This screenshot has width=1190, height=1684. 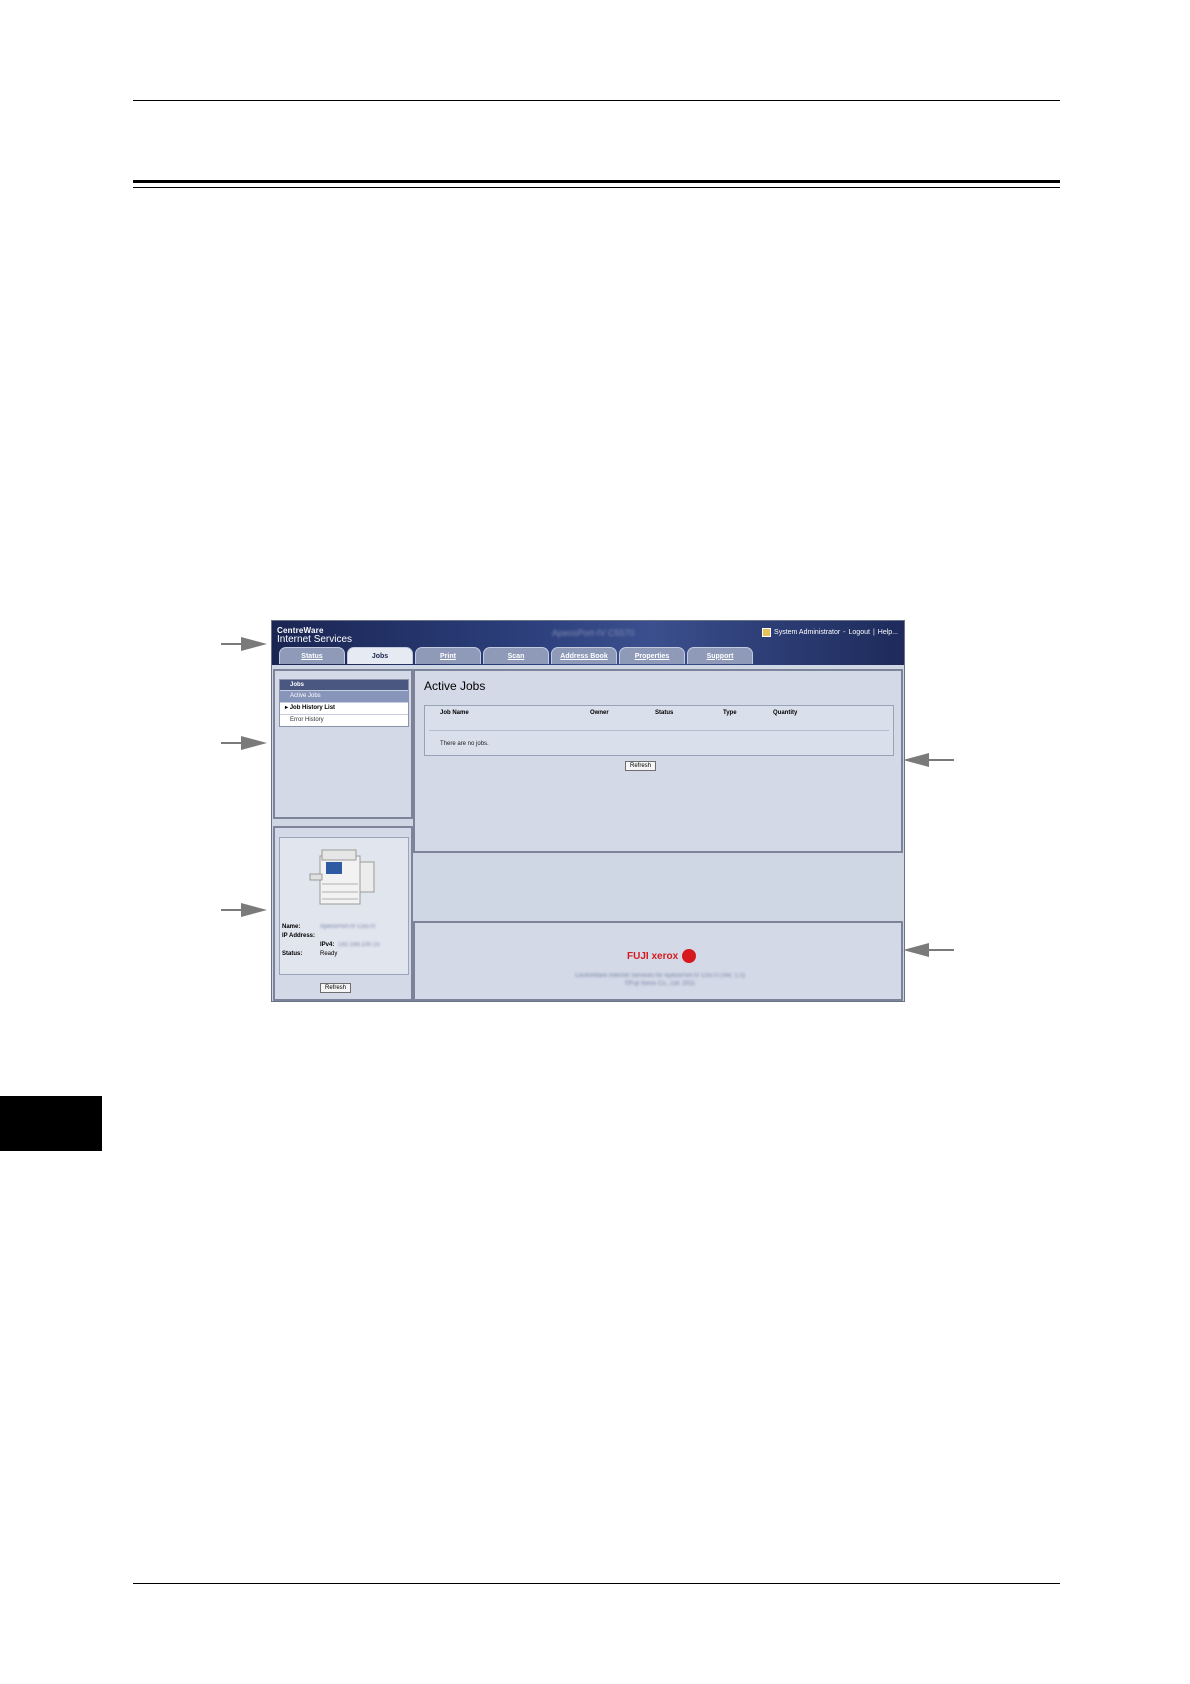 I want to click on callout-arrow-footer, so click(x=916, y=950).